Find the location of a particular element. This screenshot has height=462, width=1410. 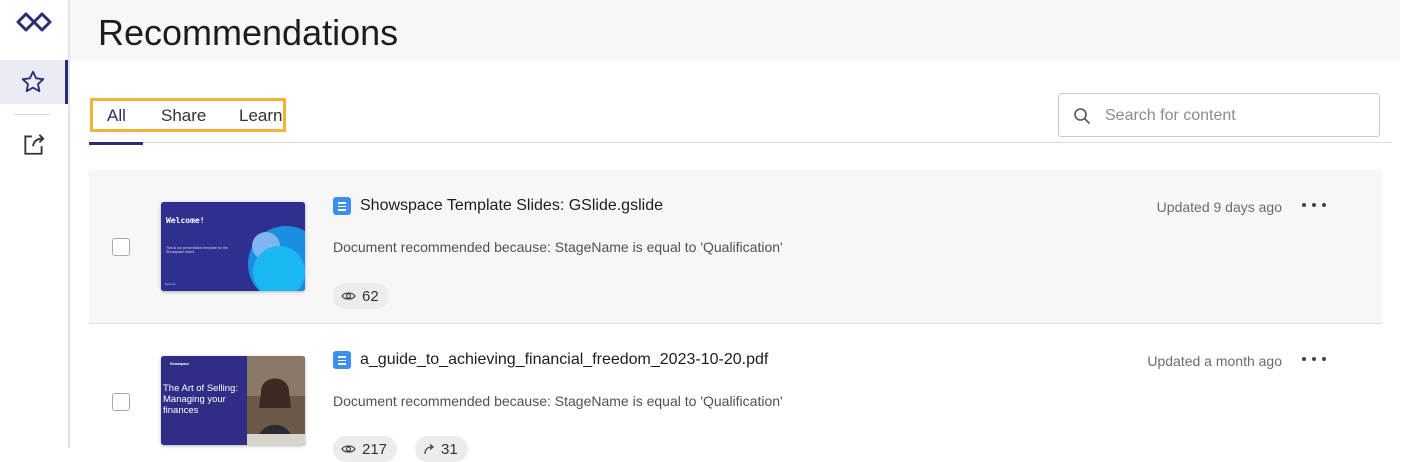

share-arrow-icon is located at coordinates (429, 449).